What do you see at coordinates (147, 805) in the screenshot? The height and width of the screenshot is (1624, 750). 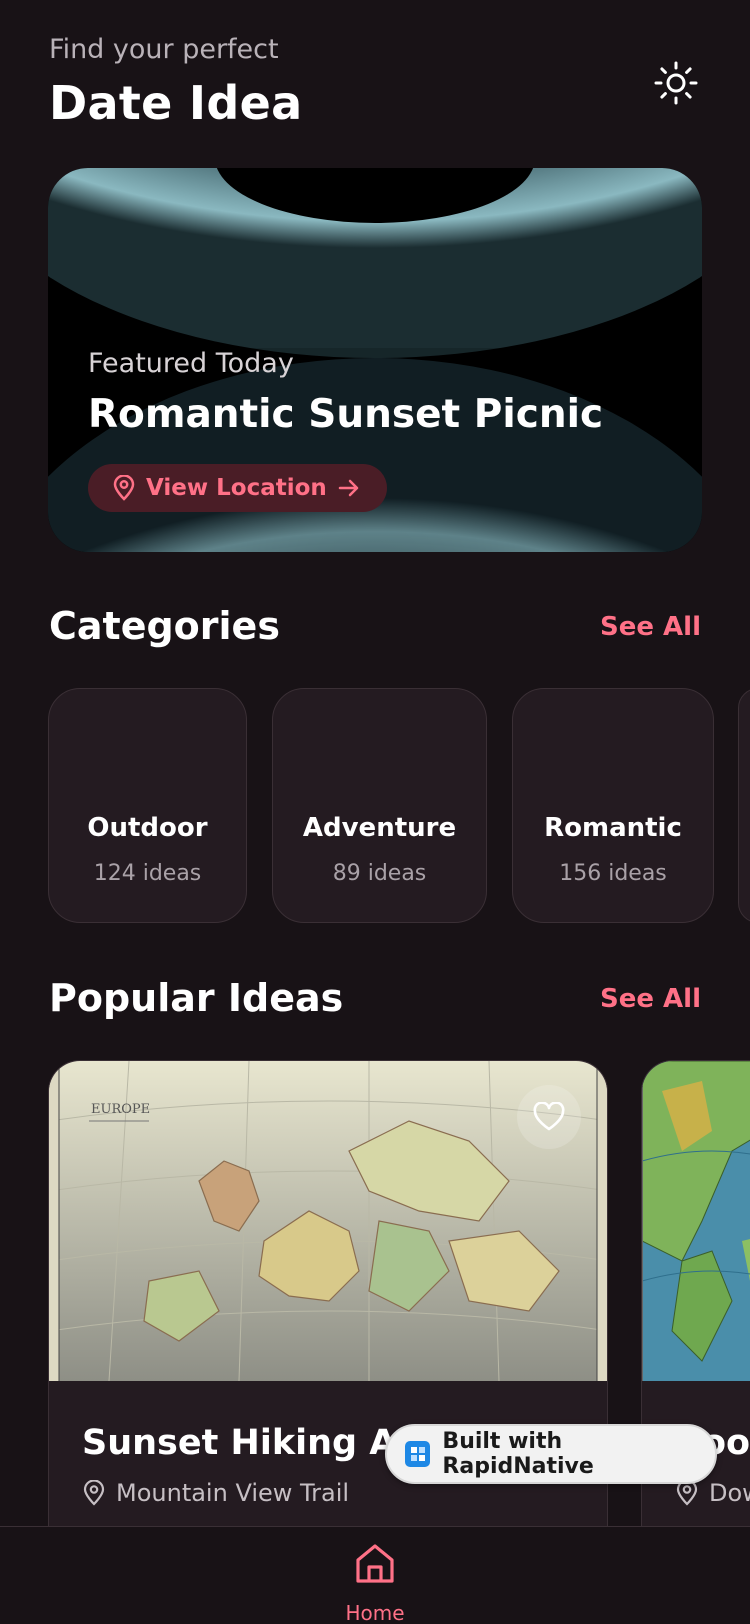 I see `category-card-outdoor: Outdoor 124 ideas` at bounding box center [147, 805].